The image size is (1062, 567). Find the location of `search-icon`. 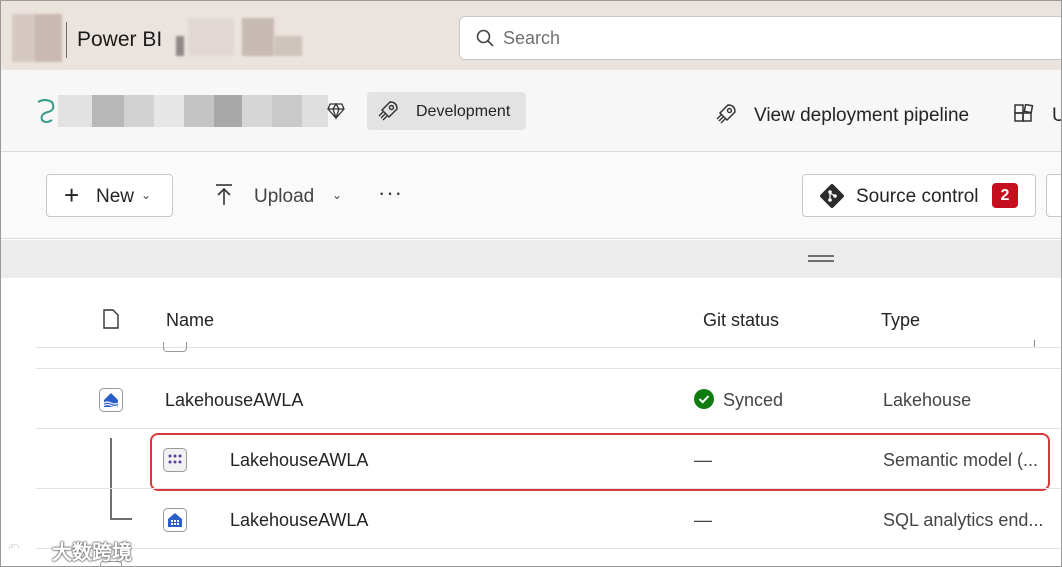

search-icon is located at coordinates (485, 38).